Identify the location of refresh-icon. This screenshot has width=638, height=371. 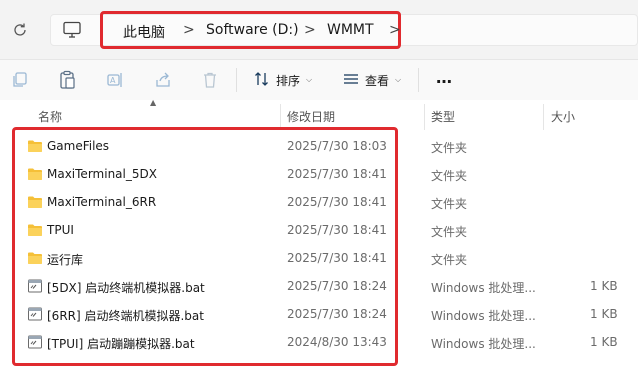
(20, 30).